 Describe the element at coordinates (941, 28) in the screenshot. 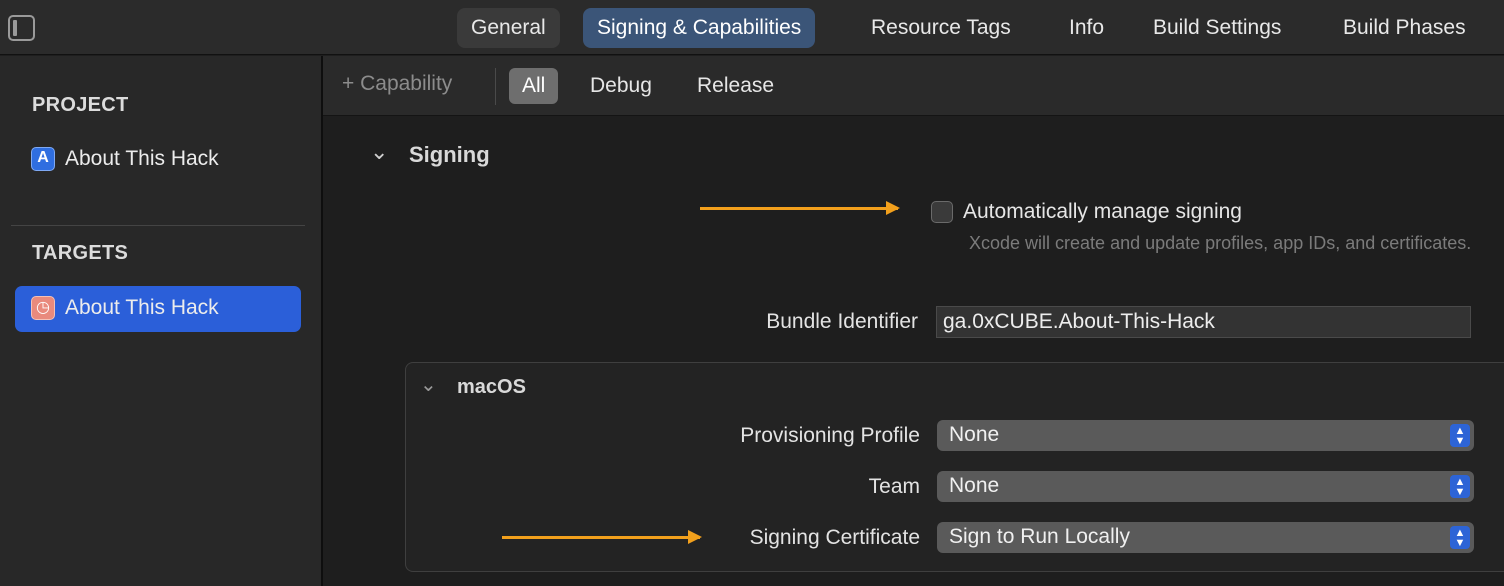

I see `tab-resource-tags: Resource Tags` at that location.